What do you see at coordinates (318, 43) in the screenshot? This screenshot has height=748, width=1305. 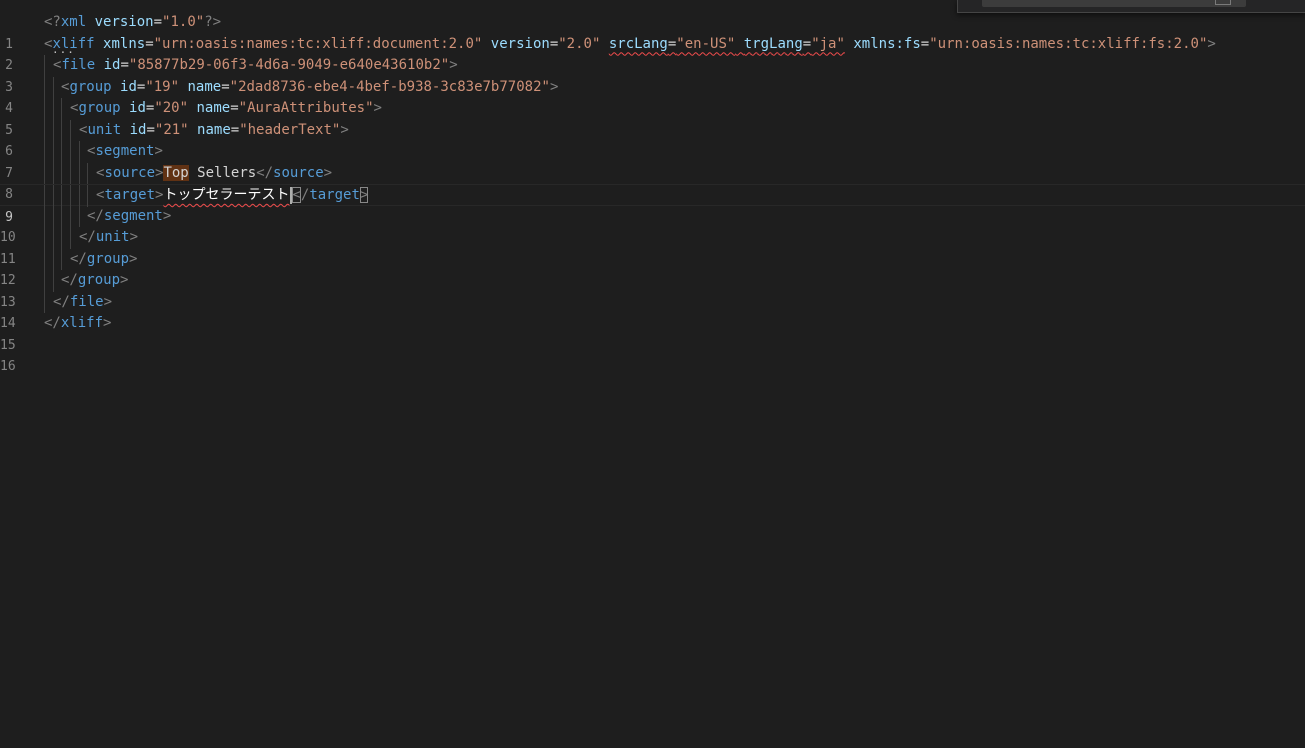 I see `attr-value: "urn:oasis:names:tc:xliff:document:2.0"` at bounding box center [318, 43].